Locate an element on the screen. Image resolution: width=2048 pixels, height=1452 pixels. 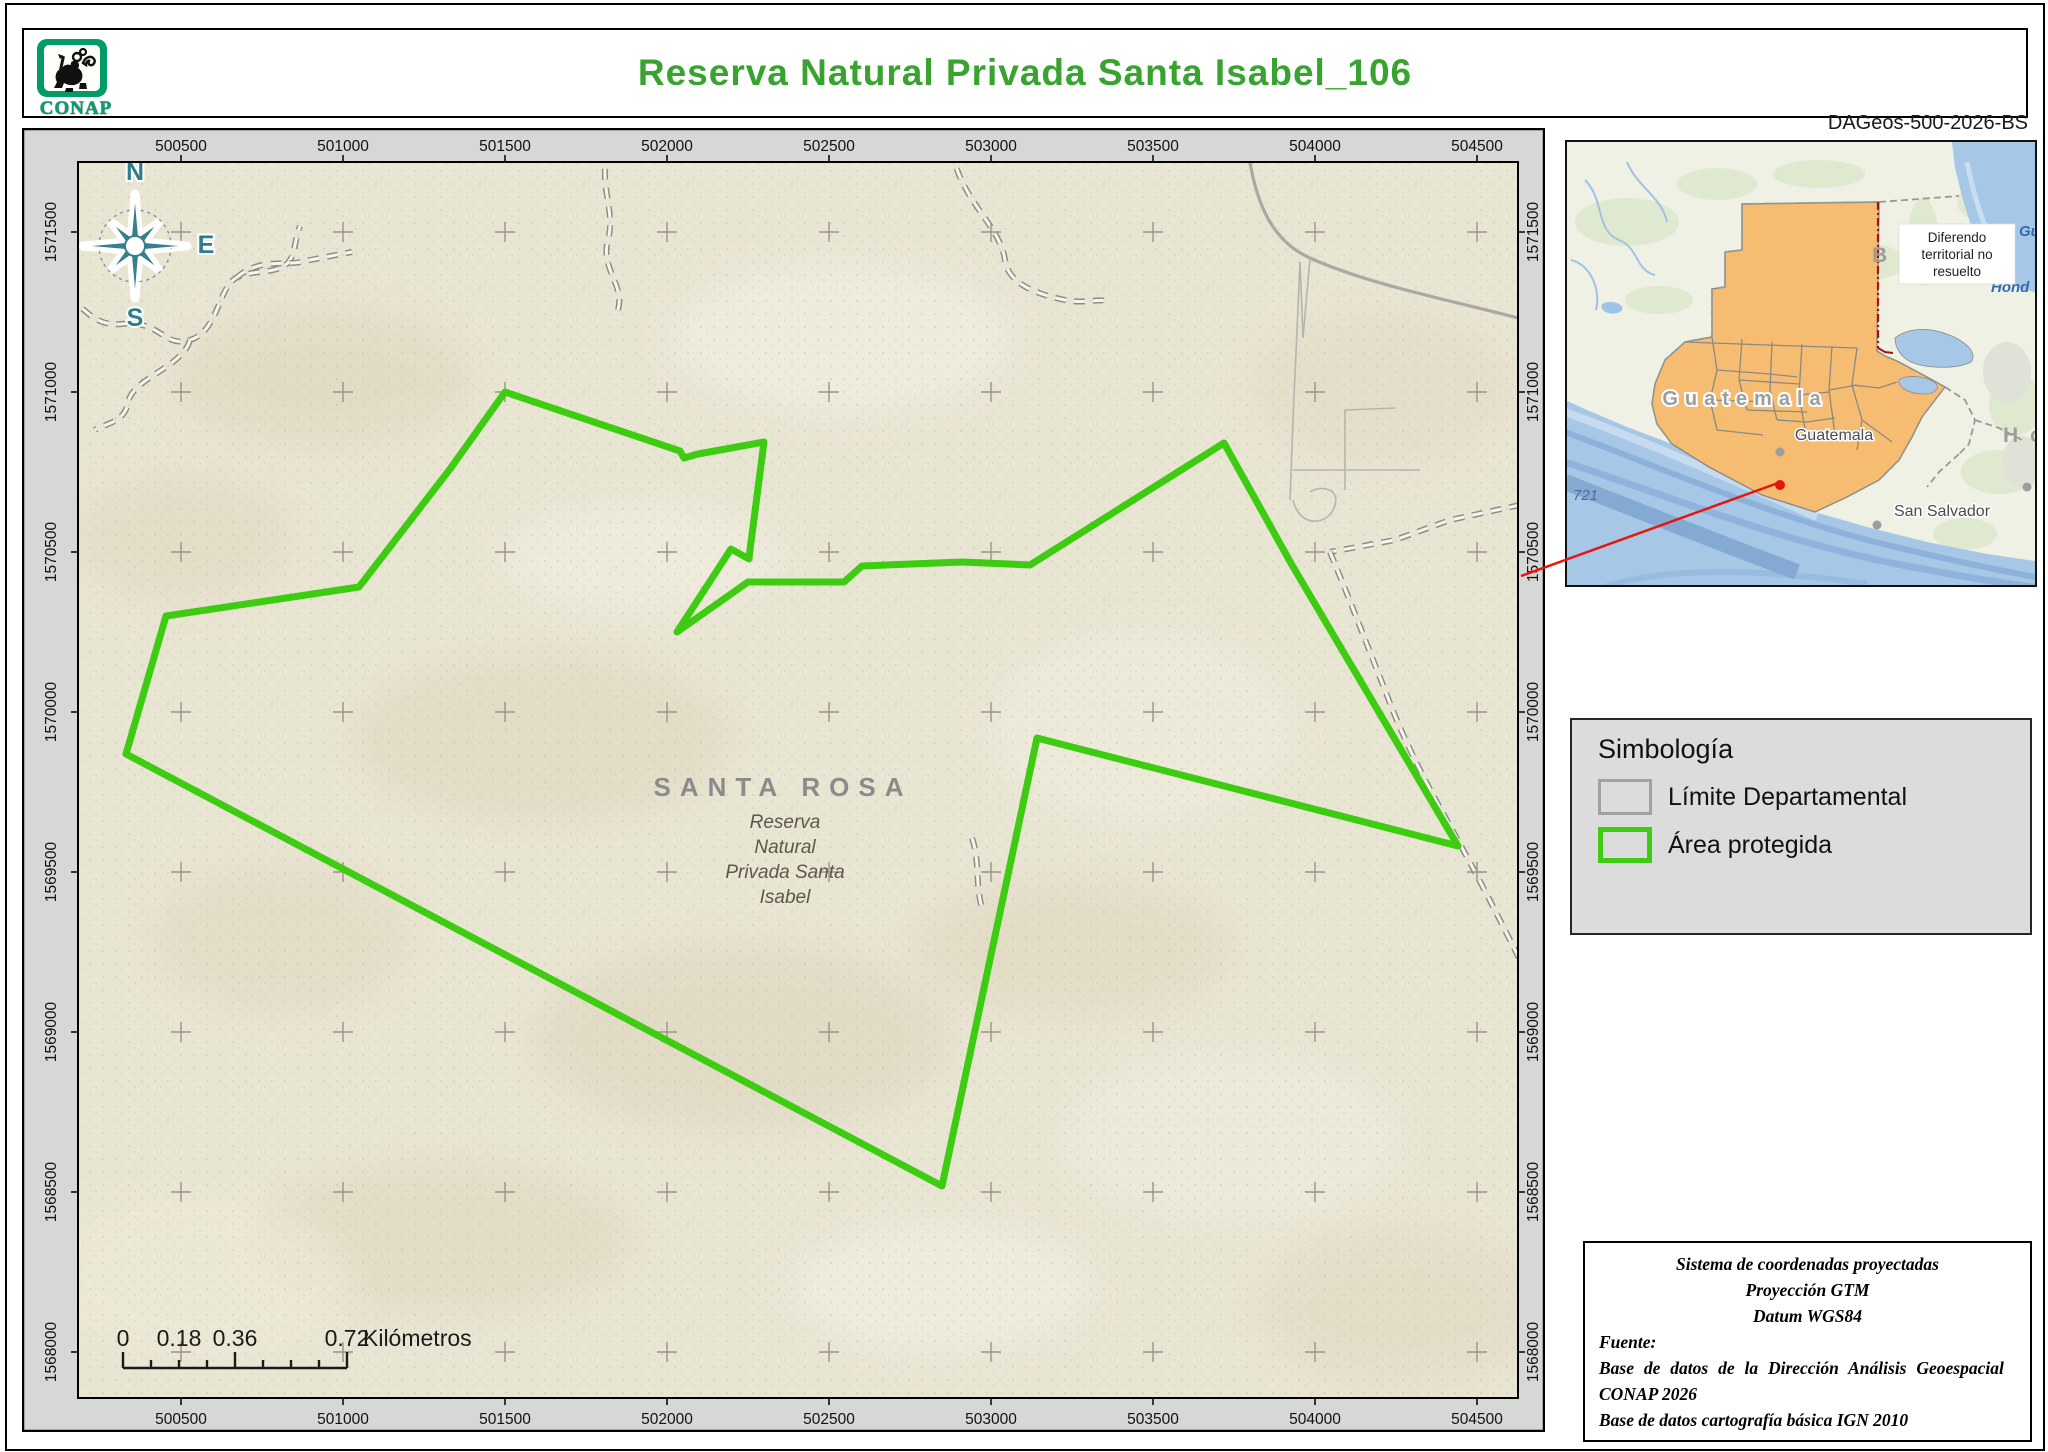
inset-basemap is located at coordinates (1801, 363).